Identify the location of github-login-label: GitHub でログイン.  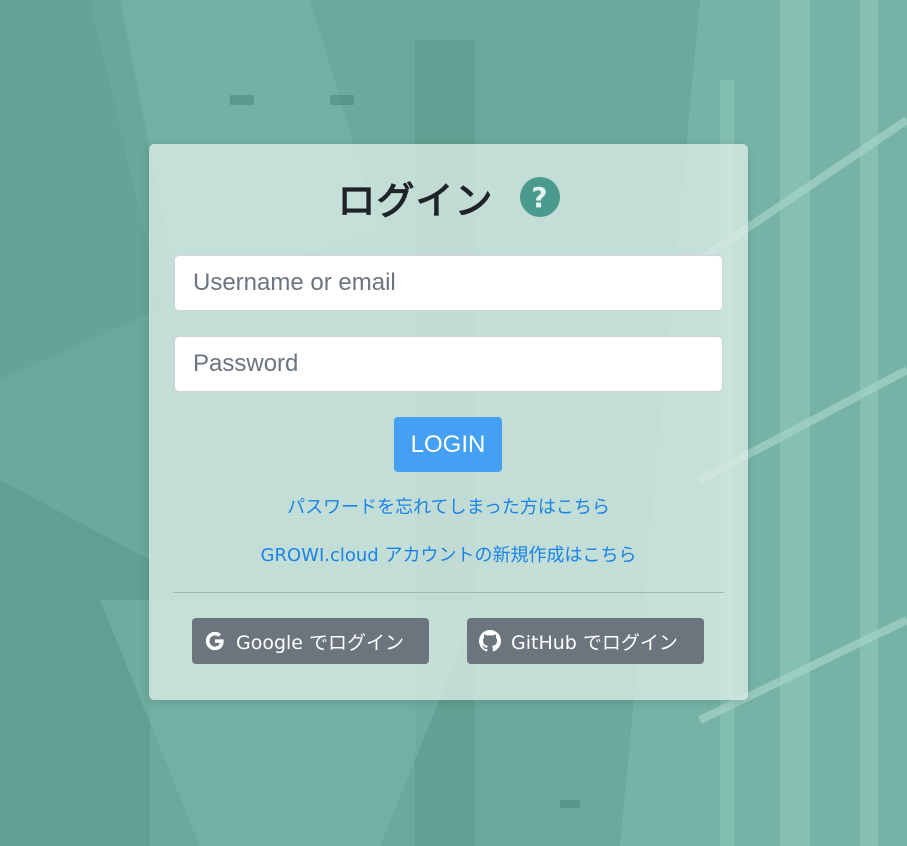
(594, 642).